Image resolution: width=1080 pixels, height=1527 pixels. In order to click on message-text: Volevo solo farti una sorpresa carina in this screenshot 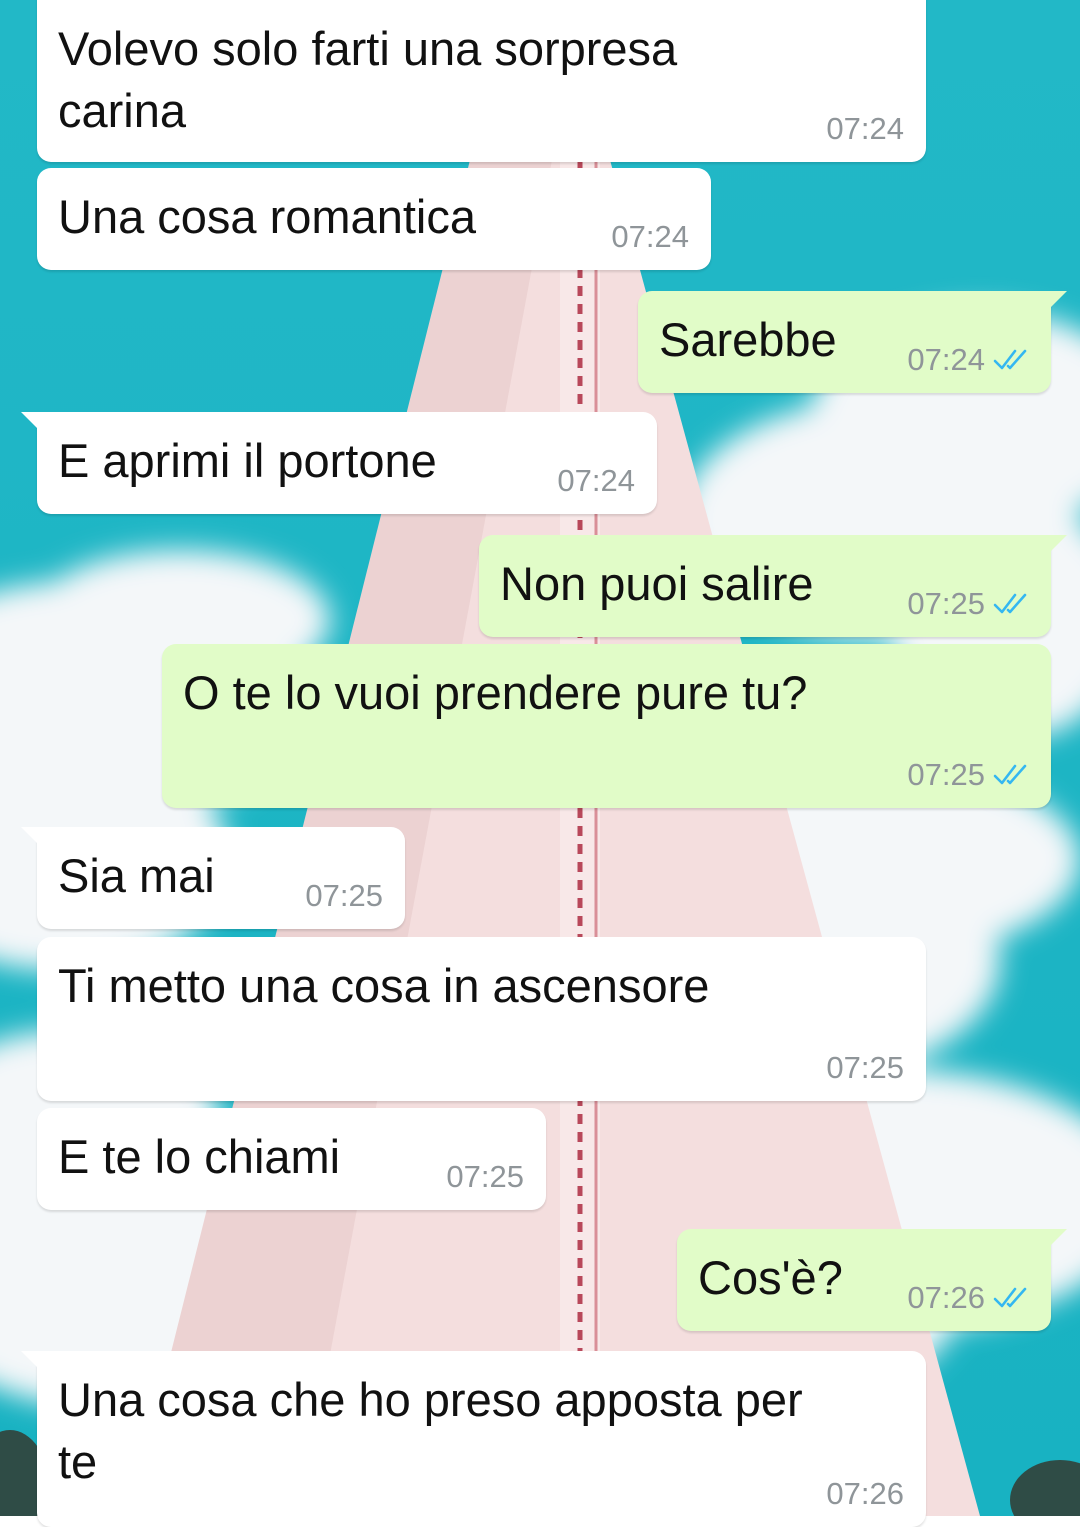, I will do `click(368, 79)`.